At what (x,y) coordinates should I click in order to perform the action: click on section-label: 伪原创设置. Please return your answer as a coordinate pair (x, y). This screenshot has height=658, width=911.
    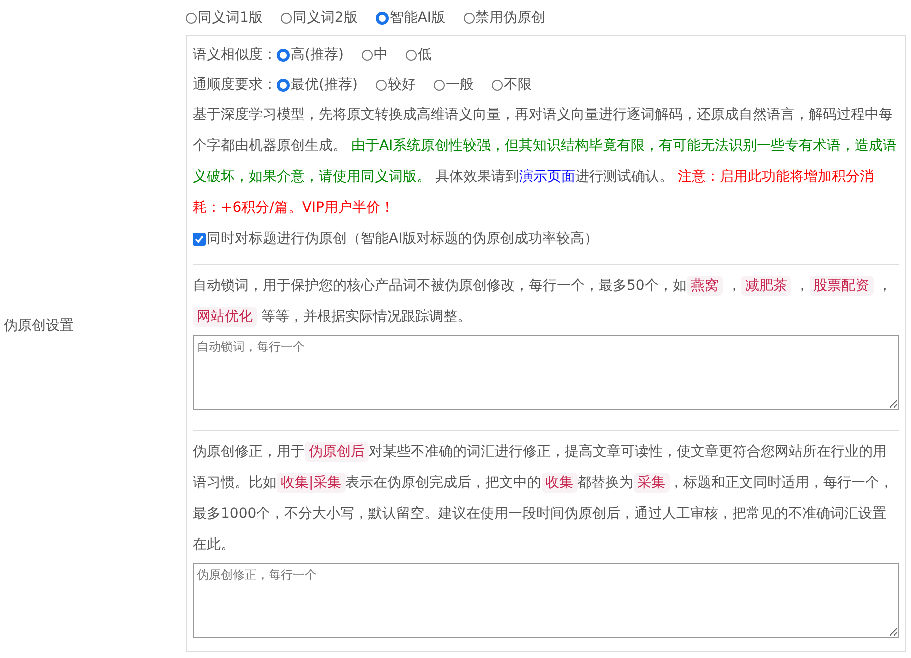
    Looking at the image, I should click on (39, 326).